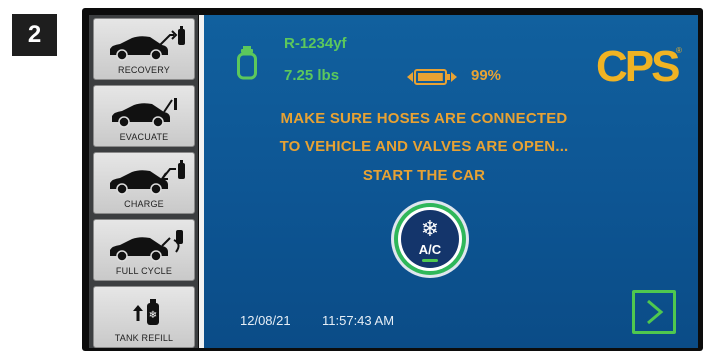  What do you see at coordinates (144, 113) in the screenshot?
I see `car-evacuate-icon` at bounding box center [144, 113].